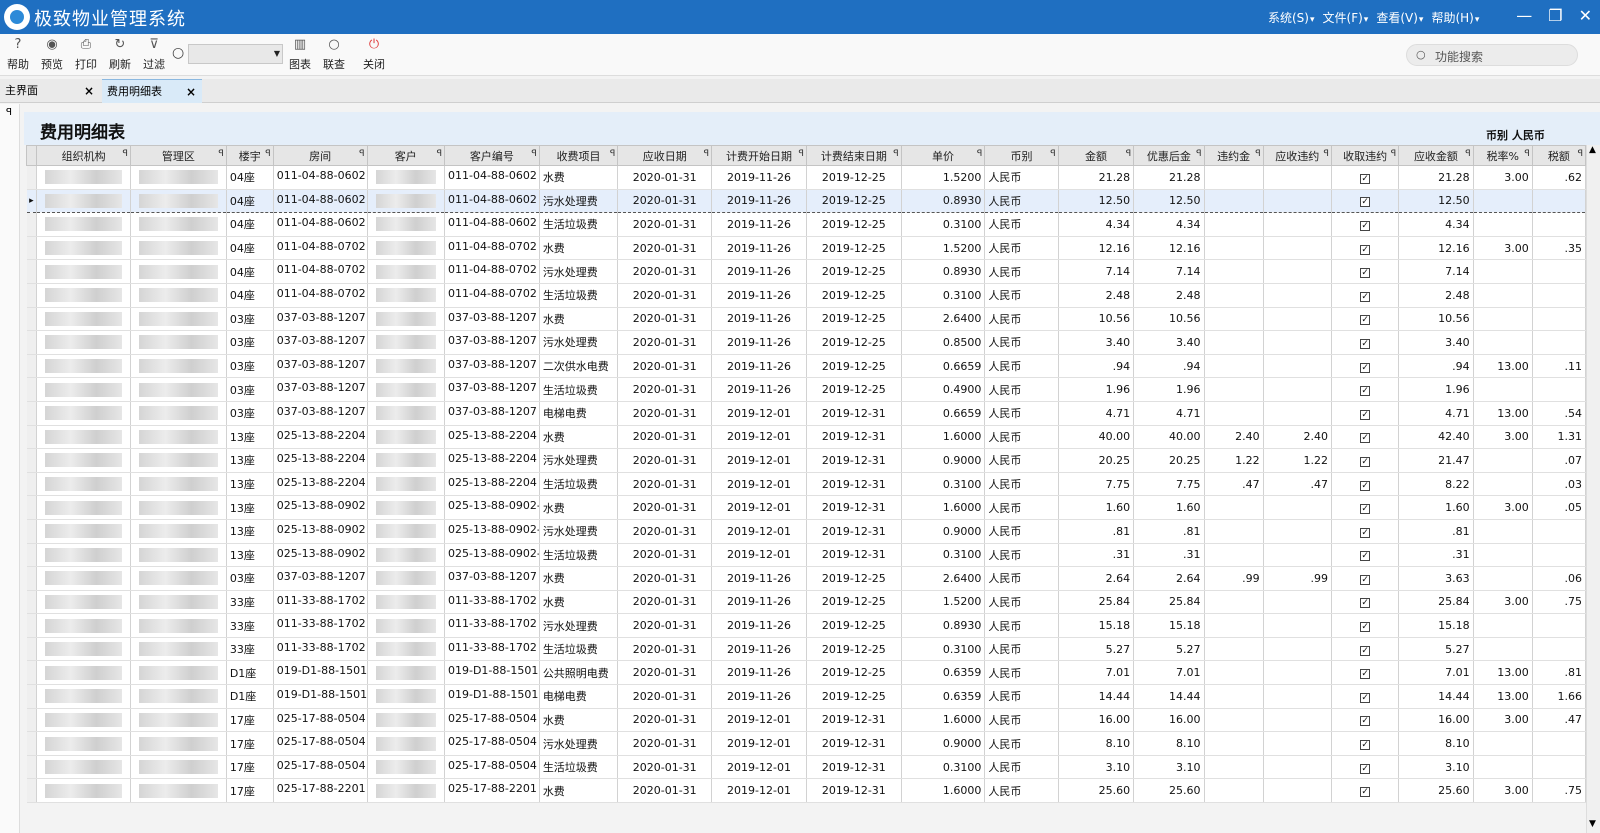 Image resolution: width=1600 pixels, height=833 pixels. Describe the element at coordinates (83, 155) in the screenshot. I see `column-header: 组织机构 ꟼ` at that location.